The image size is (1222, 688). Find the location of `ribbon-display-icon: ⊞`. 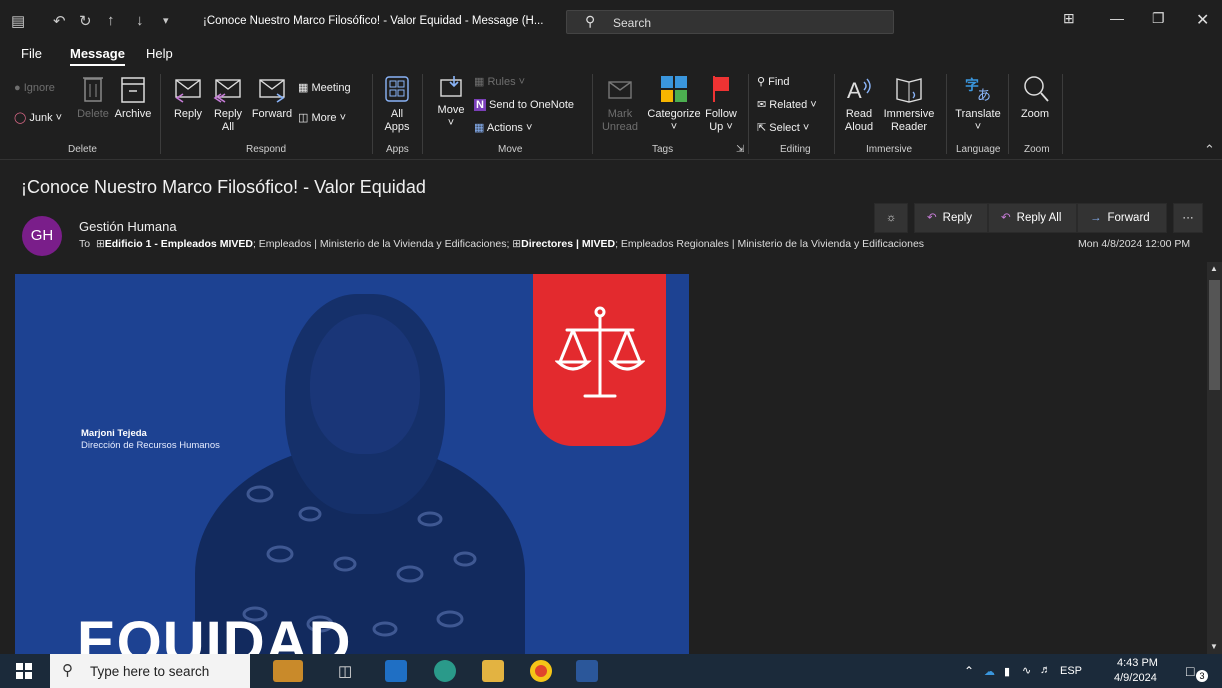

ribbon-display-icon: ⊞ is located at coordinates (1069, 18).